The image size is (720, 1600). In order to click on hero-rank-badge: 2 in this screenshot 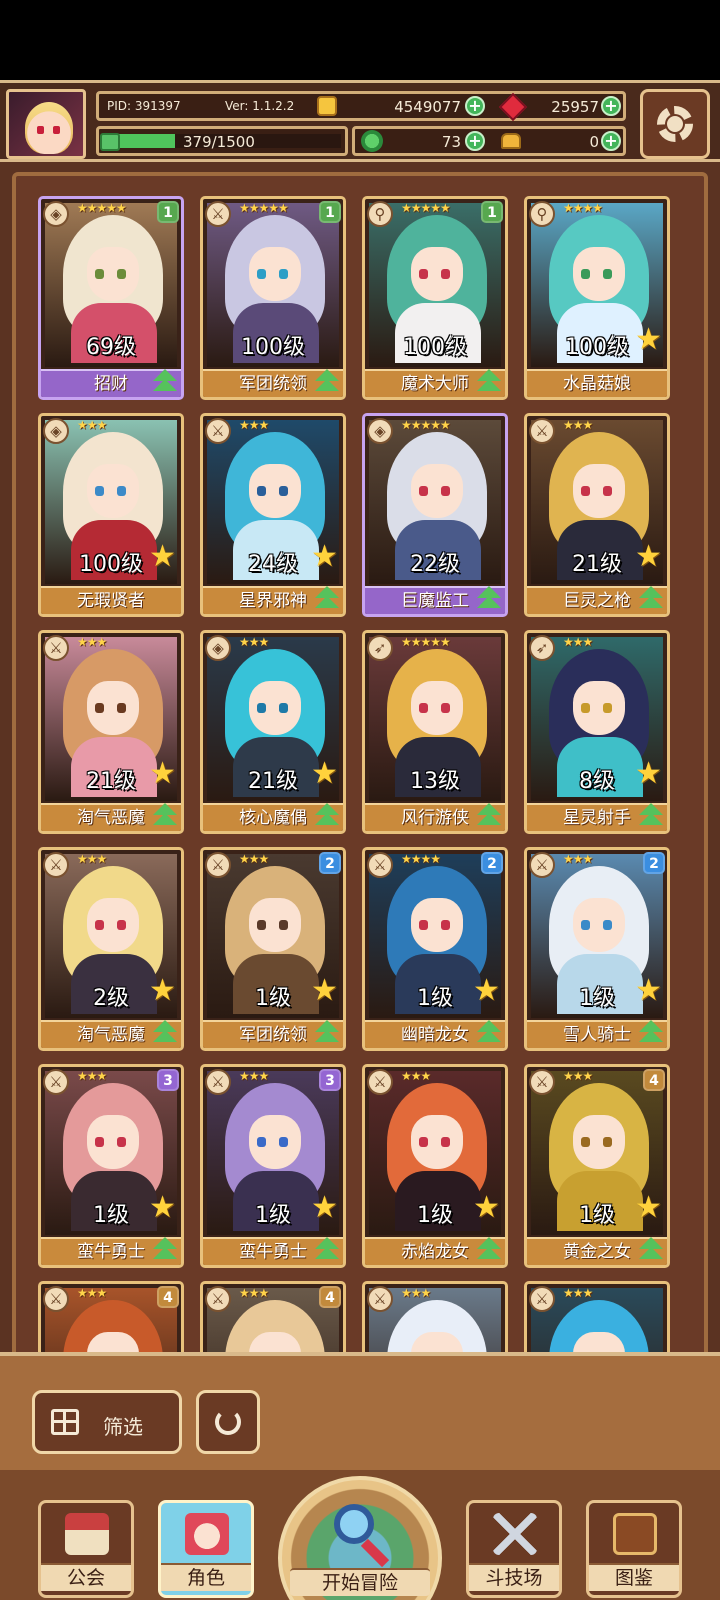, I will do `click(654, 863)`.